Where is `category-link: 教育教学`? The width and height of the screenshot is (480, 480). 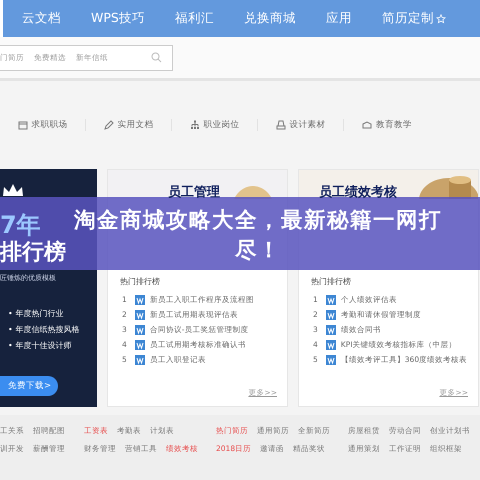 category-link: 教育教学 is located at coordinates (394, 125).